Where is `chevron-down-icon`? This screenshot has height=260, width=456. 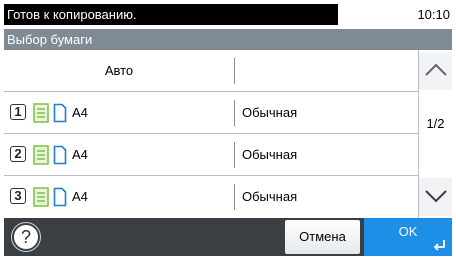
chevron-down-icon is located at coordinates (436, 196).